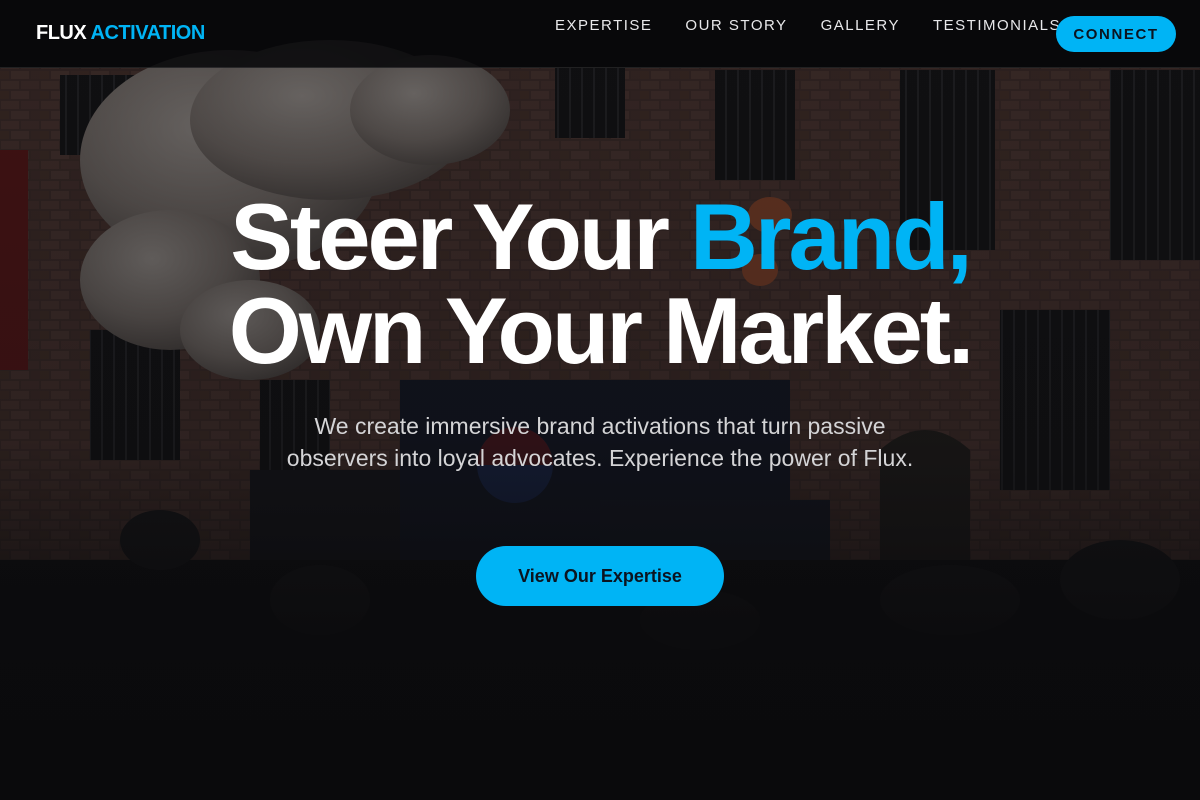 This screenshot has height=800, width=1200. What do you see at coordinates (61, 33) in the screenshot?
I see `brand-logo-part1: FLUX` at bounding box center [61, 33].